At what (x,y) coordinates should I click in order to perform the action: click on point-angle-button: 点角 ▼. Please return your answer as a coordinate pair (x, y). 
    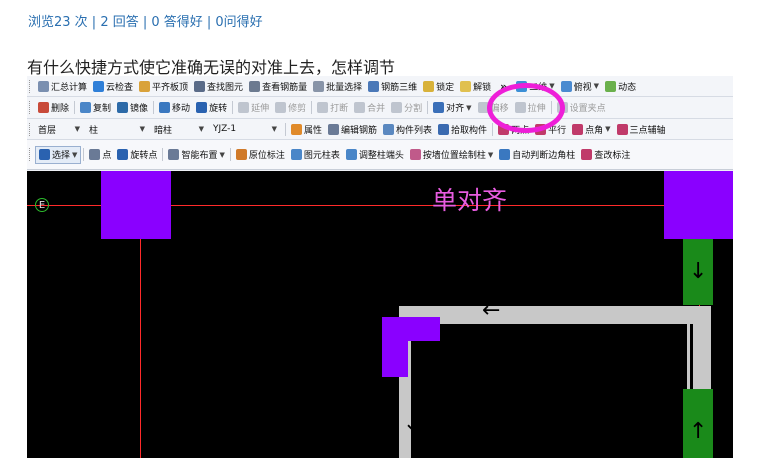
    Looking at the image, I should click on (591, 129).